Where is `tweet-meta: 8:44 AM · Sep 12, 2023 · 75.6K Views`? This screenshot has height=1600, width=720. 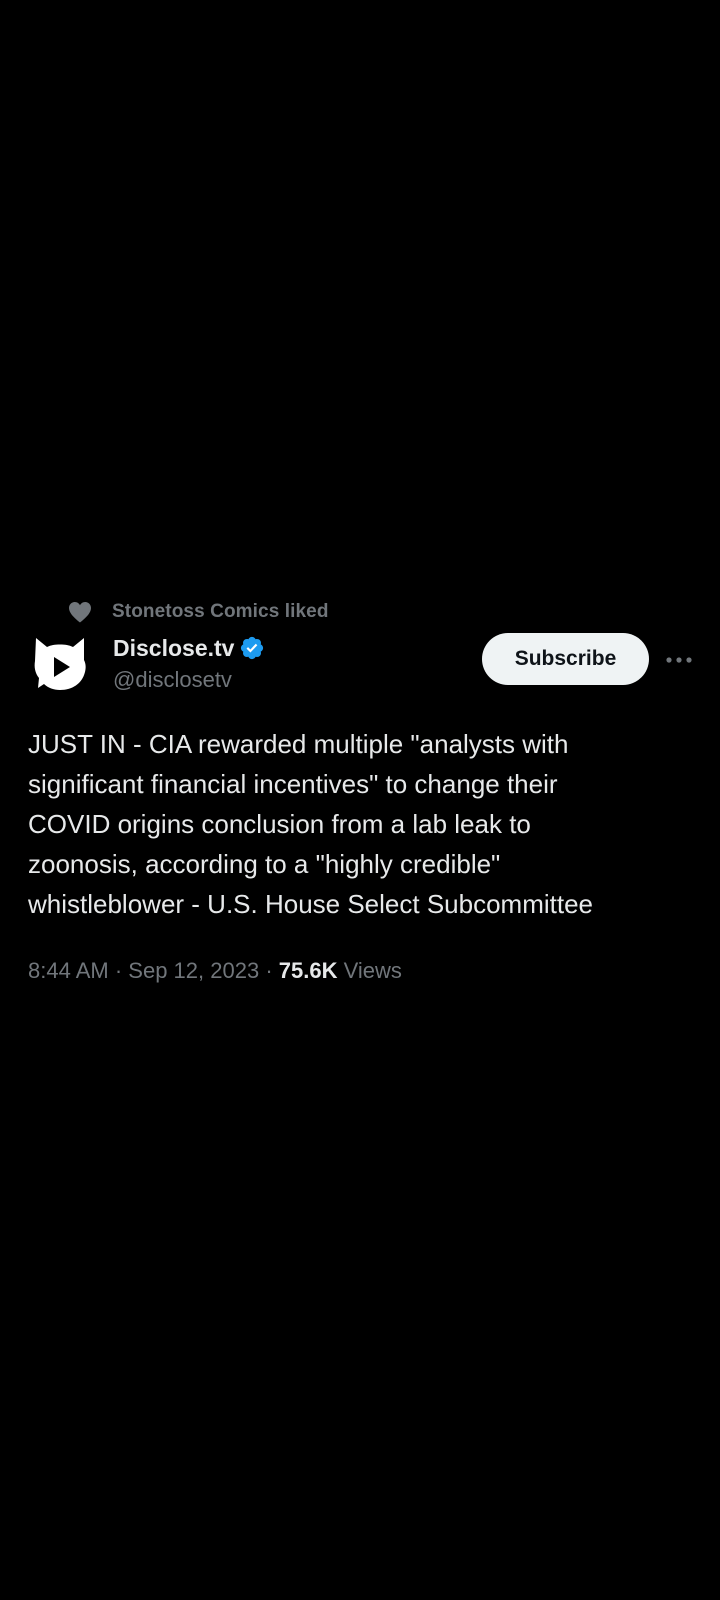
tweet-meta: 8:44 AM · Sep 12, 2023 · 75.6K Views is located at coordinates (215, 971).